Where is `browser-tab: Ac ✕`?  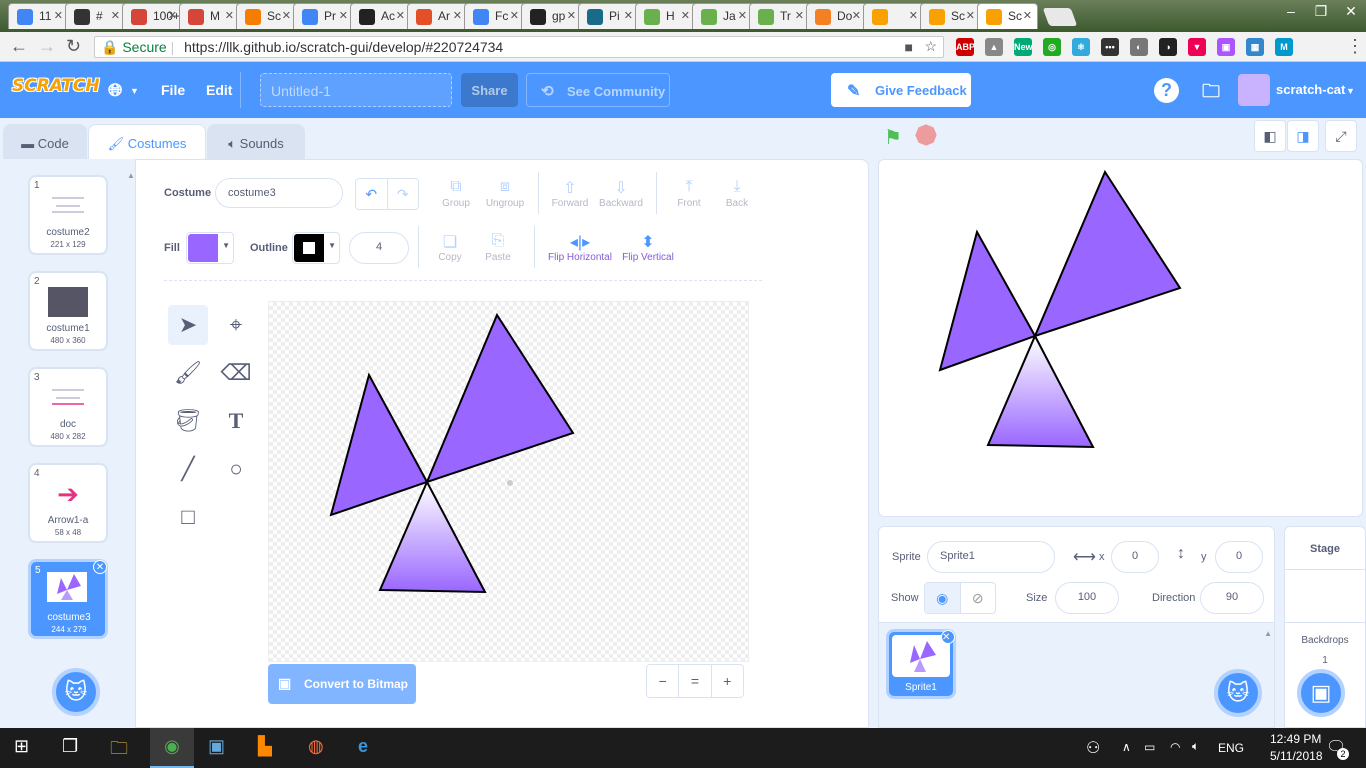 browser-tab: Ac ✕ is located at coordinates (380, 16).